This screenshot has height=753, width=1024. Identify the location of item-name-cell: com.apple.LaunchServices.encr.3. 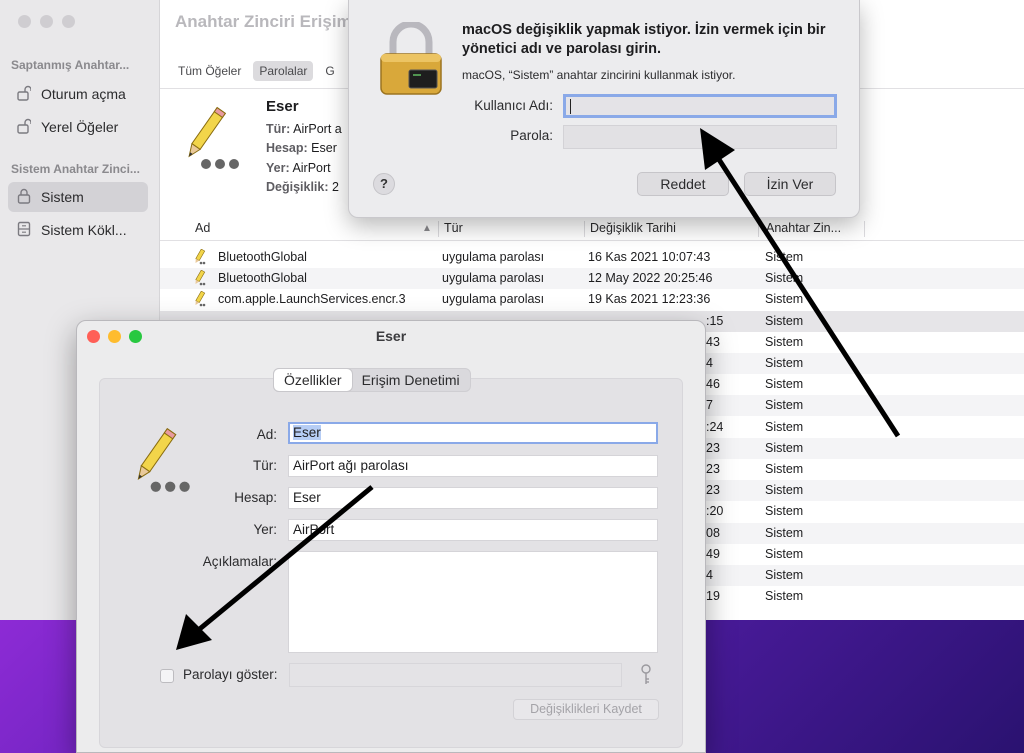
(312, 299).